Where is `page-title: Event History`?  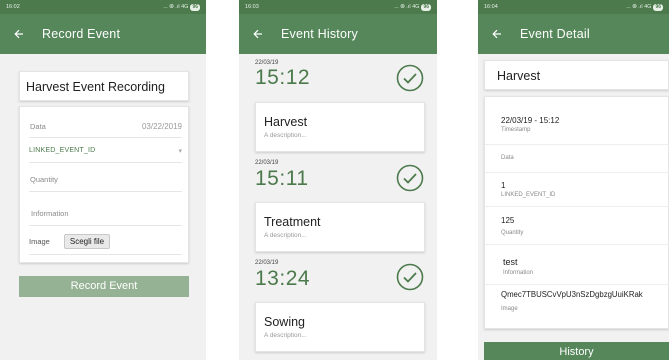
page-title: Event History is located at coordinates (319, 34).